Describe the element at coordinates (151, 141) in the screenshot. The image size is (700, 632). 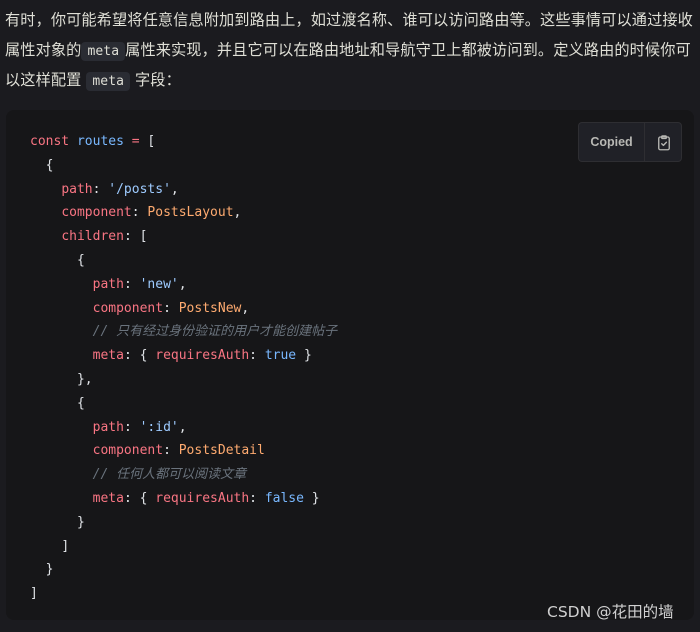
I see `code-token-punc: [` at that location.